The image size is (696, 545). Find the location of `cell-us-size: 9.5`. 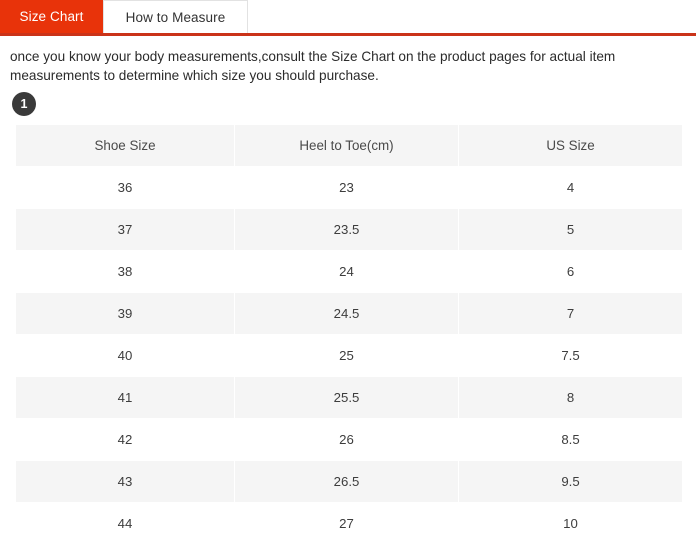

cell-us-size: 9.5 is located at coordinates (570, 481).